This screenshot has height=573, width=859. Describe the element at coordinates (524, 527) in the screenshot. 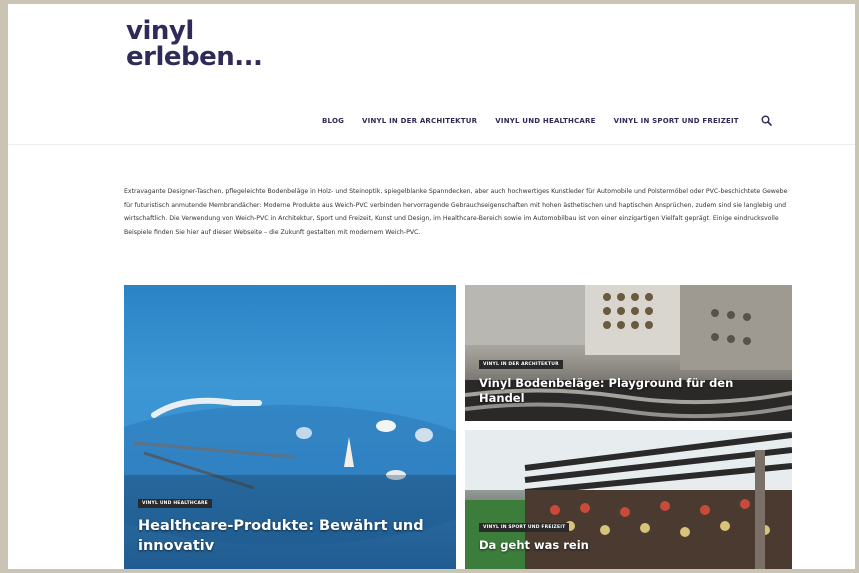

I see `category-badge: VINYL IN SPORT UND FREIZEIT` at that location.